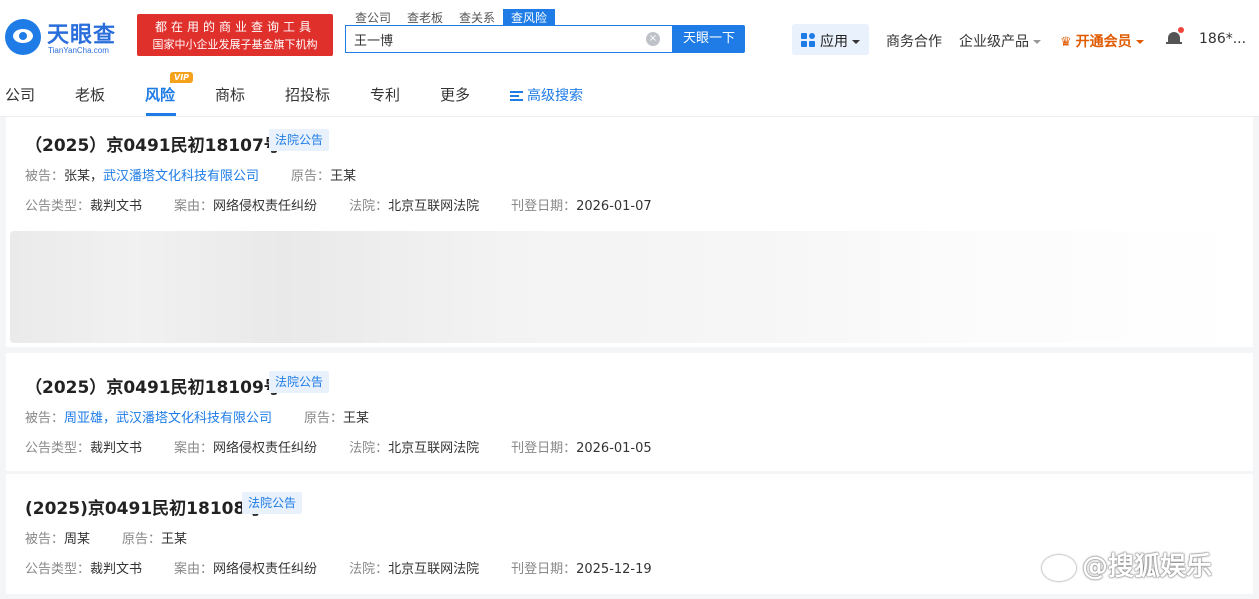  Describe the element at coordinates (160, 94) in the screenshot. I see `nav-tab-risk: 风险` at that location.